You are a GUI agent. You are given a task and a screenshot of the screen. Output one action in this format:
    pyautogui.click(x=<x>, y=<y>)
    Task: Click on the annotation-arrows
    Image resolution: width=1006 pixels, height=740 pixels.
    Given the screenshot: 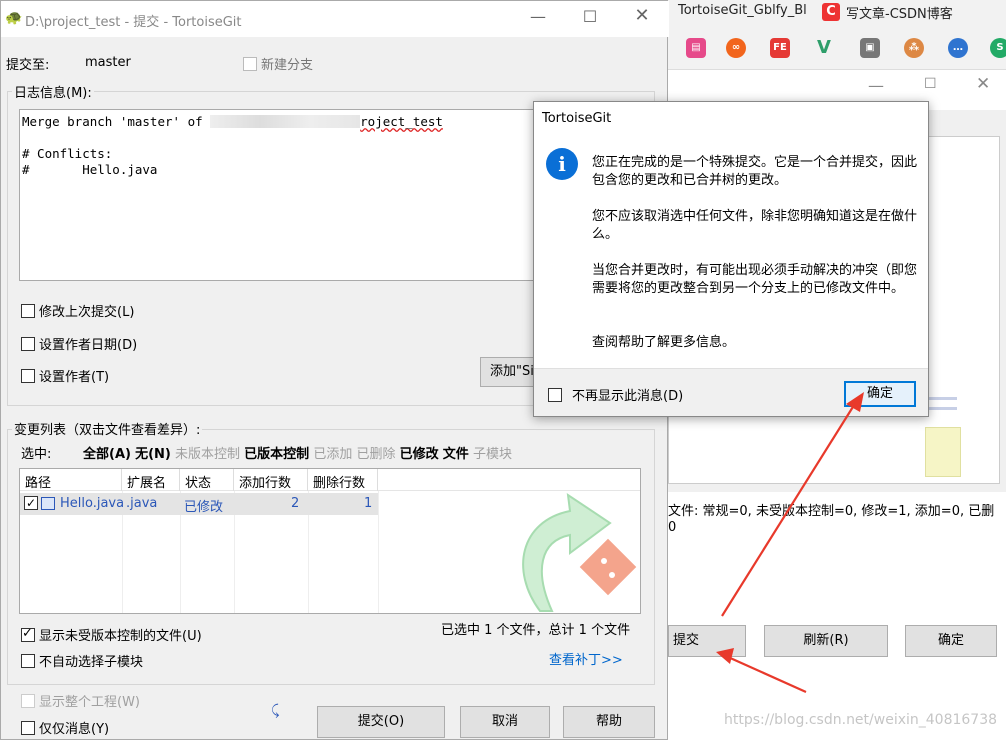 What is the action you would take?
    pyautogui.click(x=790, y=543)
    